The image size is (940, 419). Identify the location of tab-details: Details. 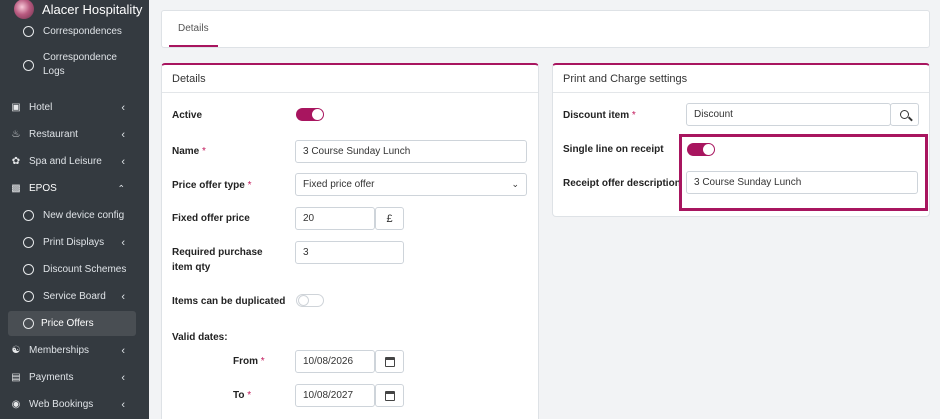
(193, 29).